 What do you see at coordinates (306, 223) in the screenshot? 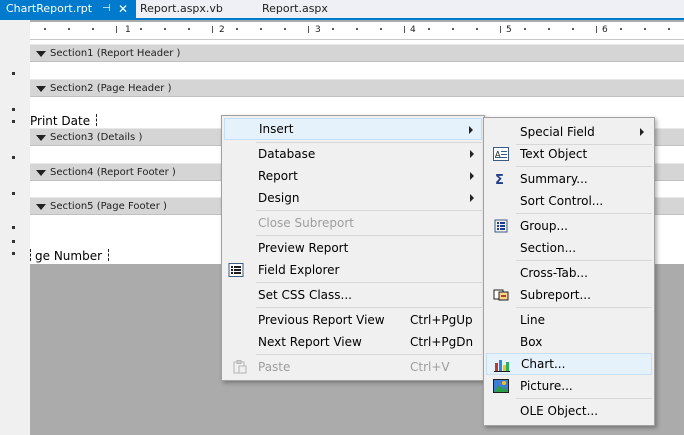
I see `menu-item-label: Close Subreport` at bounding box center [306, 223].